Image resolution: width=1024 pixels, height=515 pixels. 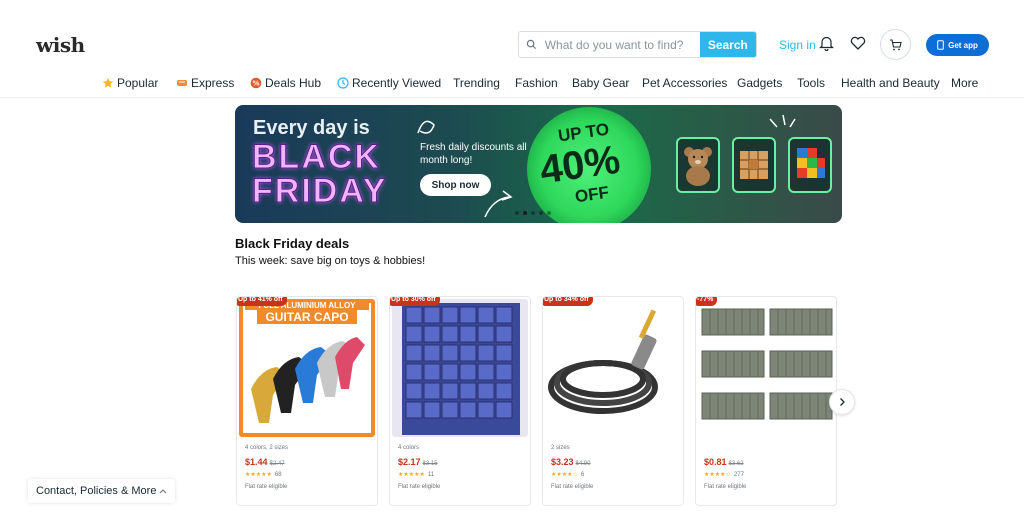 What do you see at coordinates (415, 301) in the screenshot?
I see `discount-badge: Up to 30% off` at bounding box center [415, 301].